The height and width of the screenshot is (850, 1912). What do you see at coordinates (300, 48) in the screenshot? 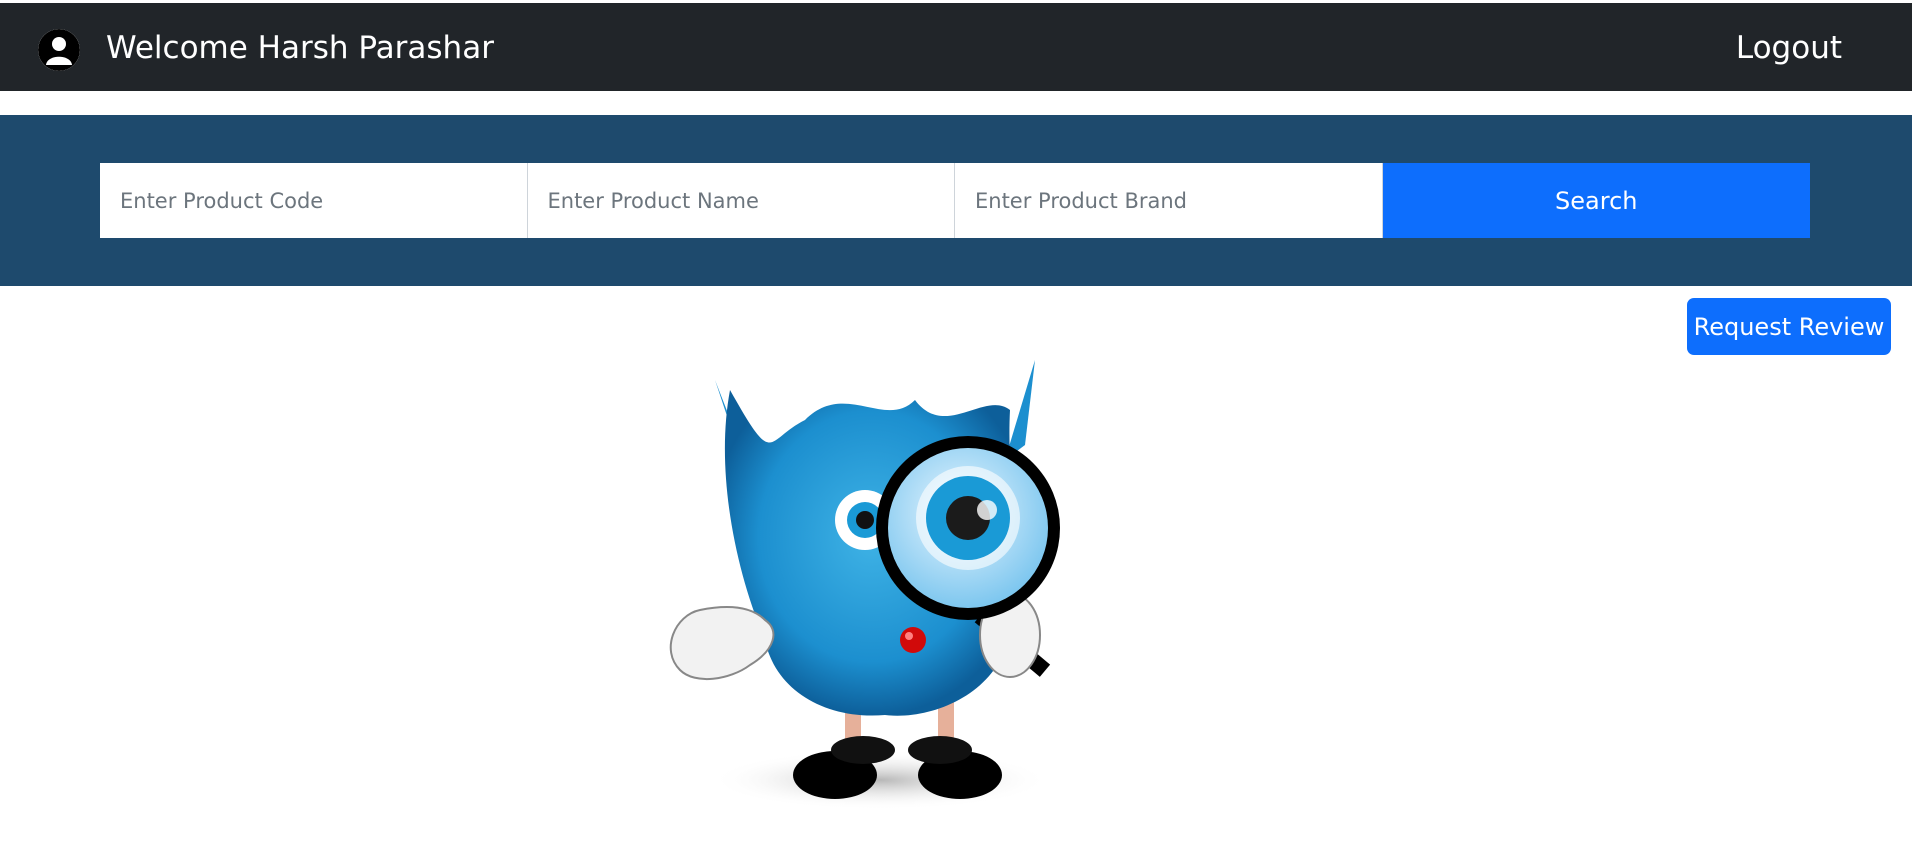
I see `welcome-text: Welcome Harsh Parashar` at bounding box center [300, 48].